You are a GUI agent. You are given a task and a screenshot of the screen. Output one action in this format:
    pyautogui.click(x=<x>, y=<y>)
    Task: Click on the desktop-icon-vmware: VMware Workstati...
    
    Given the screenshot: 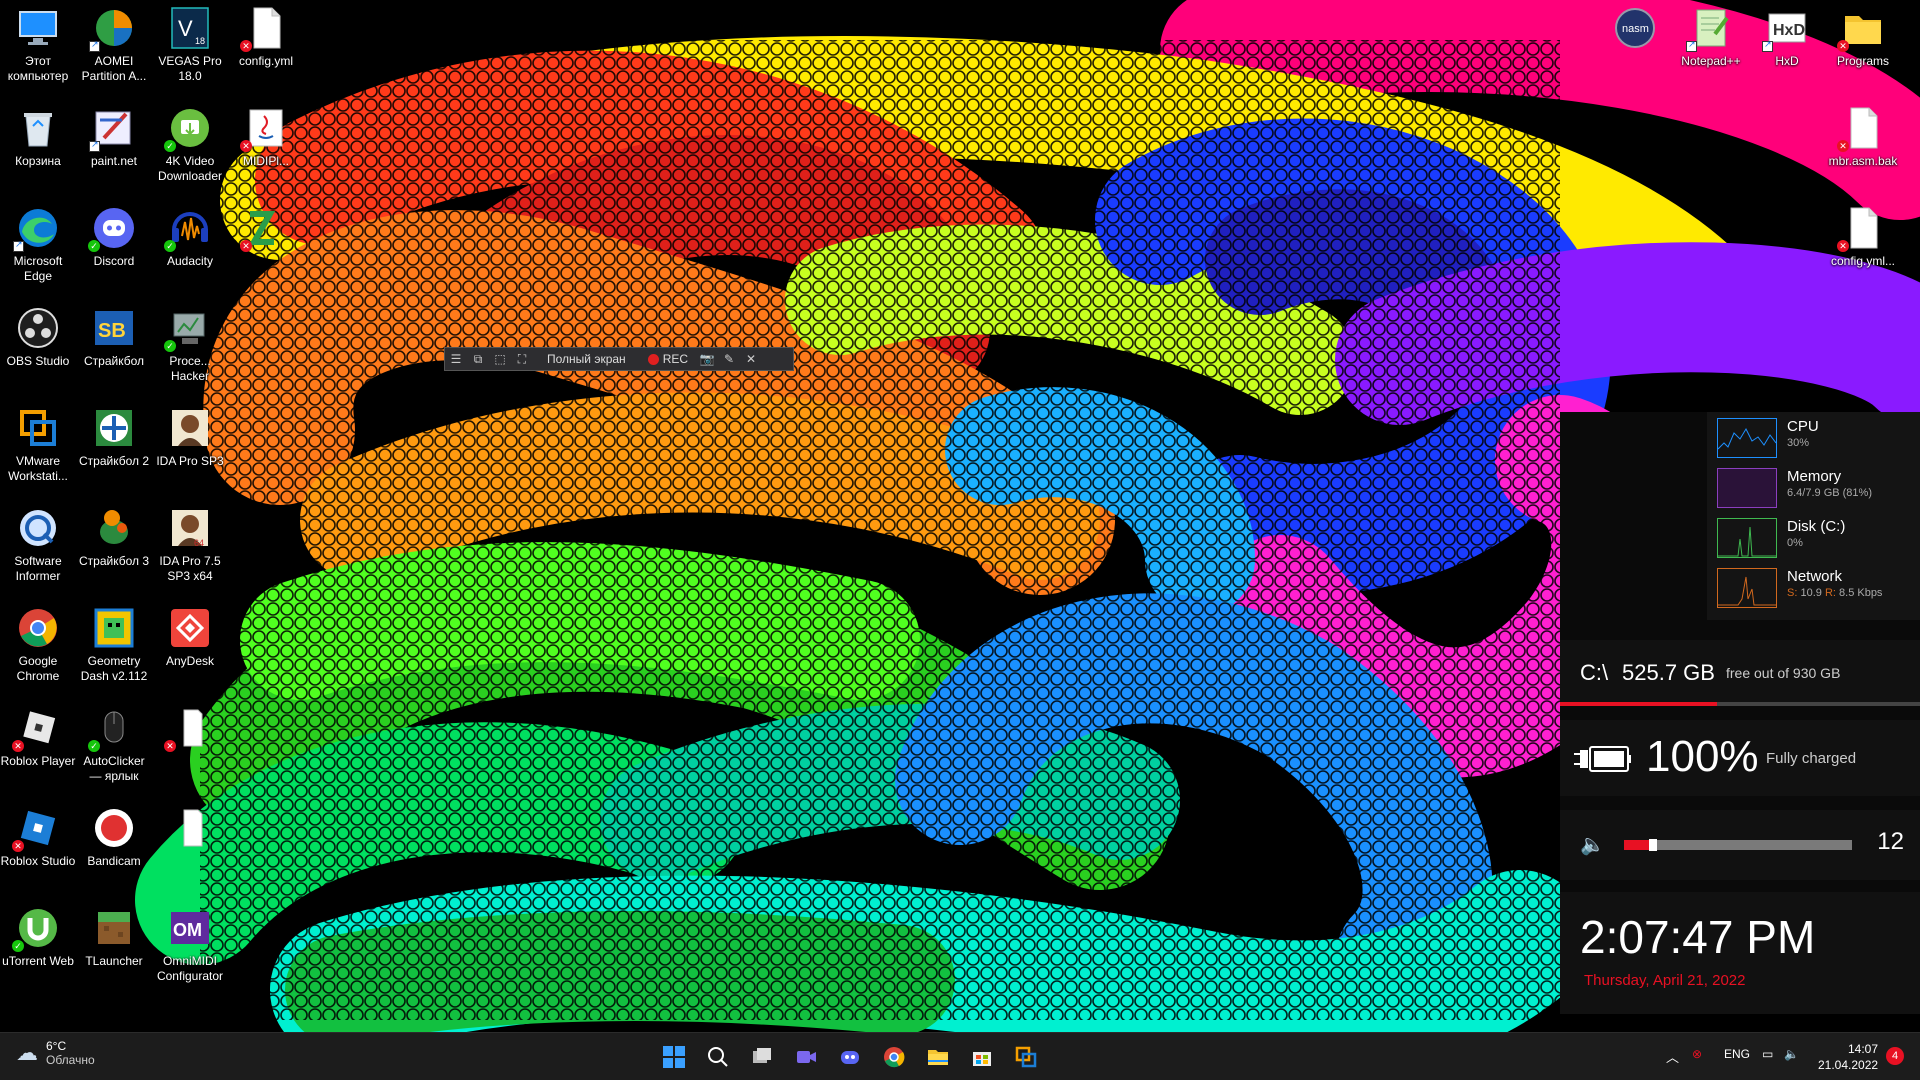 What is the action you would take?
    pyautogui.click(x=38, y=442)
    